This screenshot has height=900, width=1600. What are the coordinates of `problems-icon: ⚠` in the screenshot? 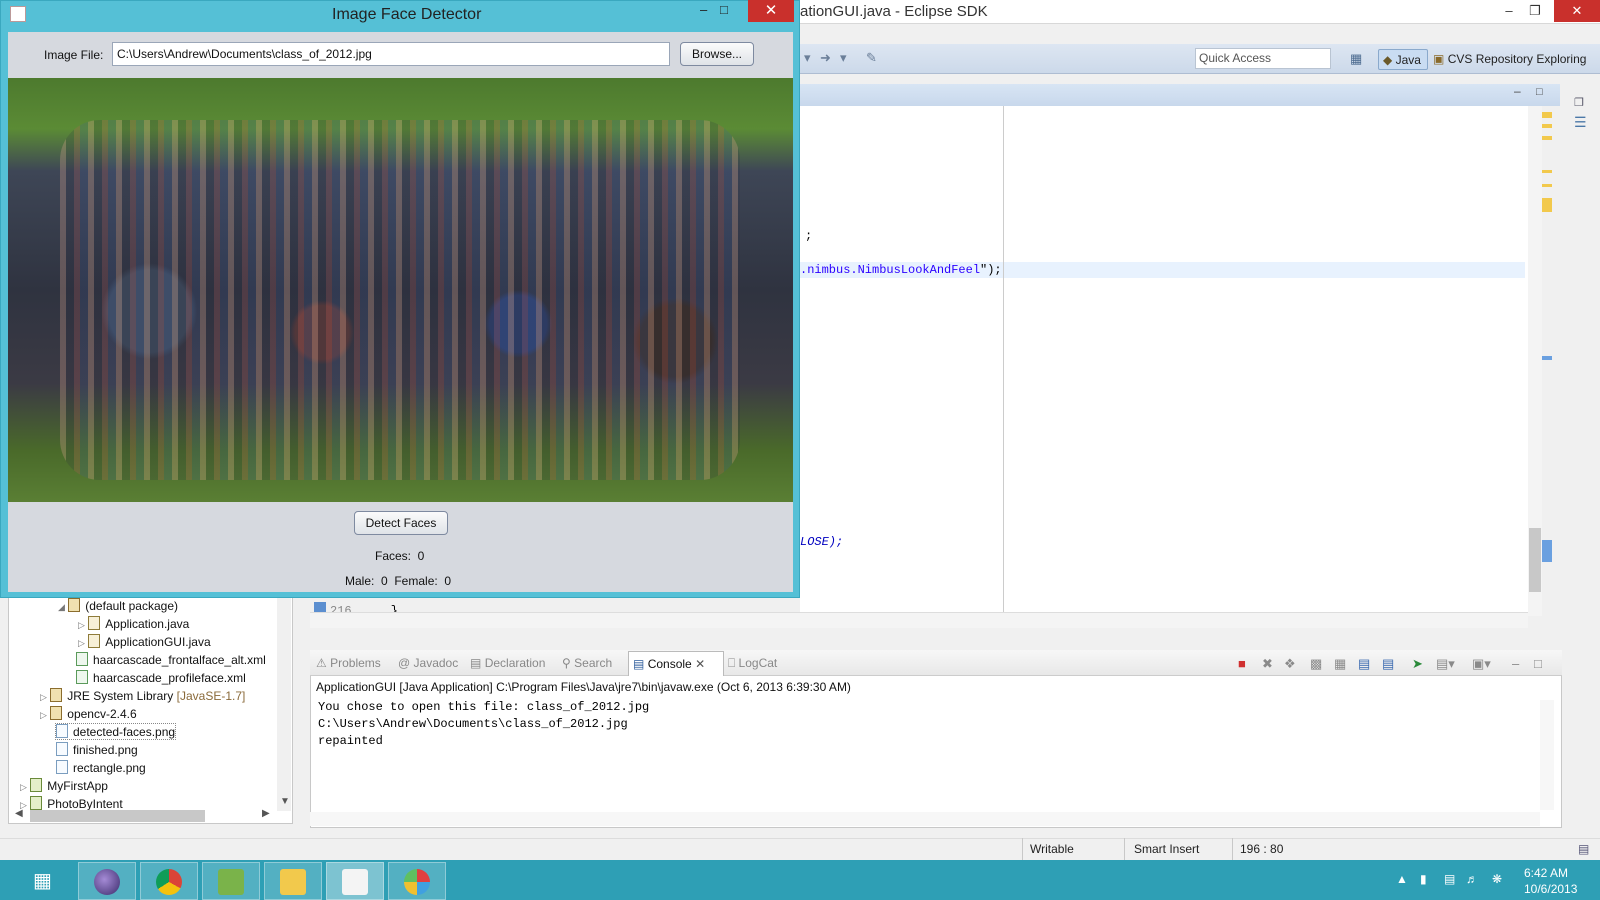 It's located at (321, 663).